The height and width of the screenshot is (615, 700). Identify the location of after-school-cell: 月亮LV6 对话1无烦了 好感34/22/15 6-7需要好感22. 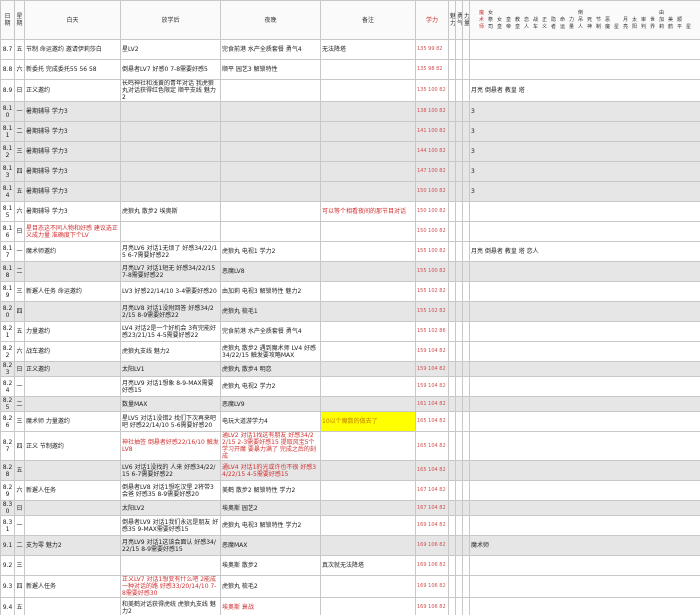
(170, 251).